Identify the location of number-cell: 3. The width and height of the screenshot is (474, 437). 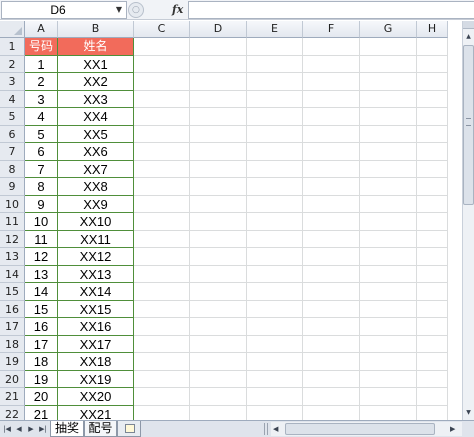
(41, 99).